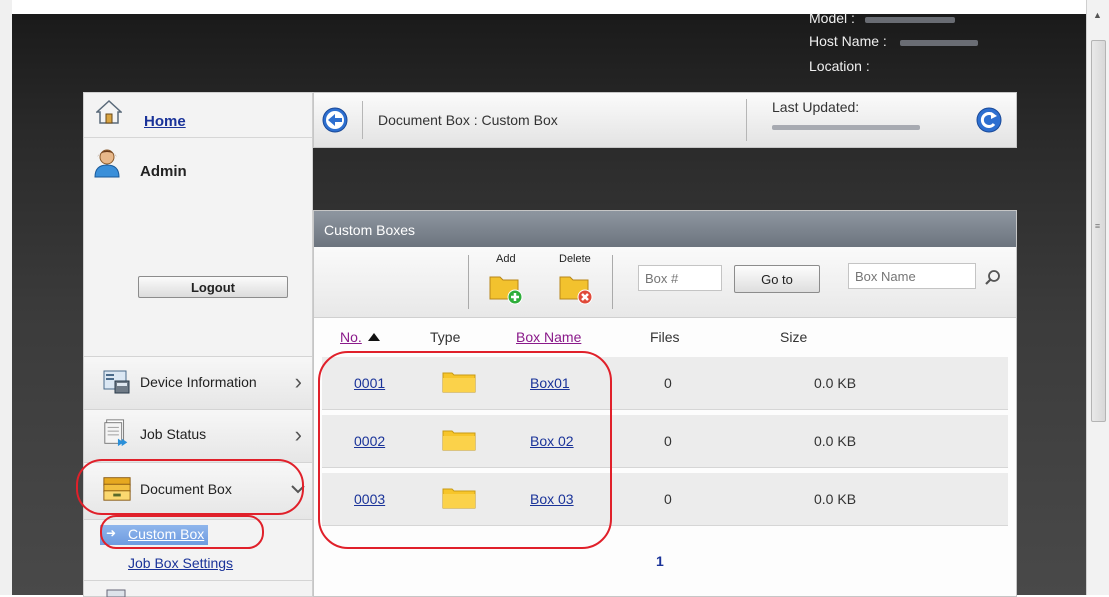 The image size is (1109, 597). I want to click on home-icon, so click(109, 111).